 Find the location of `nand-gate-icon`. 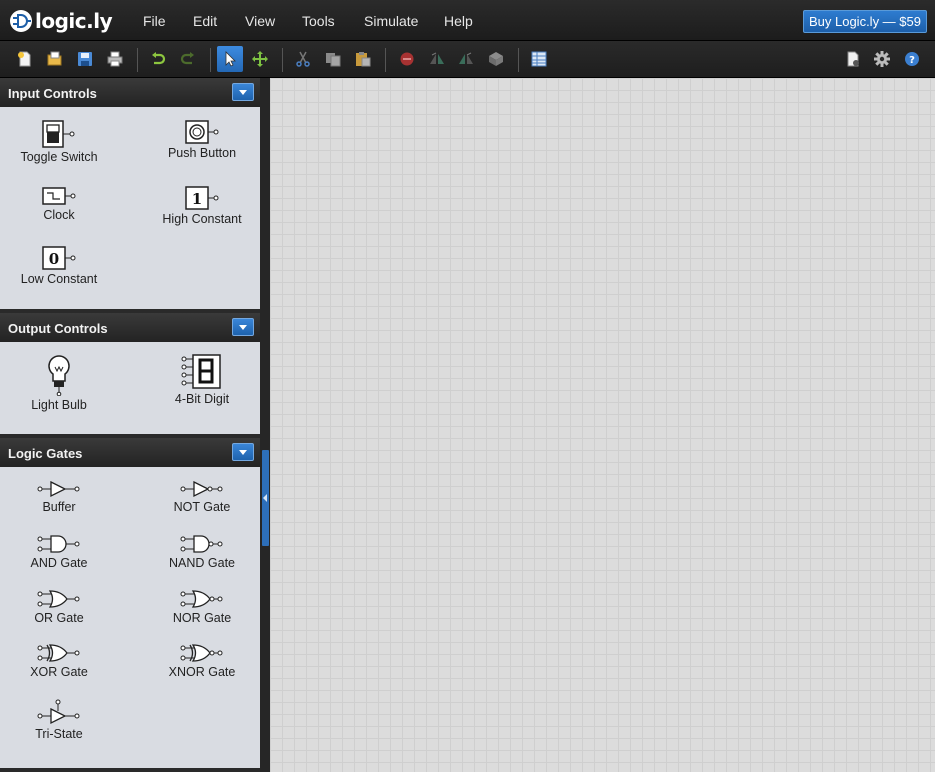

nand-gate-icon is located at coordinates (201, 544).